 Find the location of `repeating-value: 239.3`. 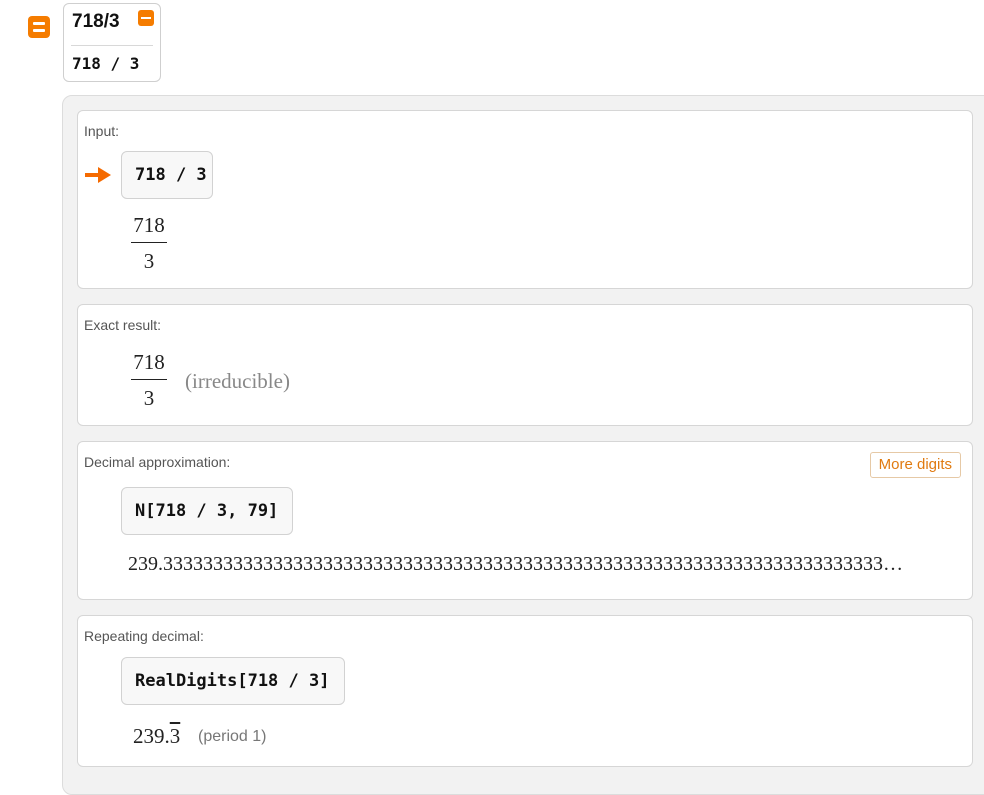

repeating-value: 239.3 is located at coordinates (156, 736).